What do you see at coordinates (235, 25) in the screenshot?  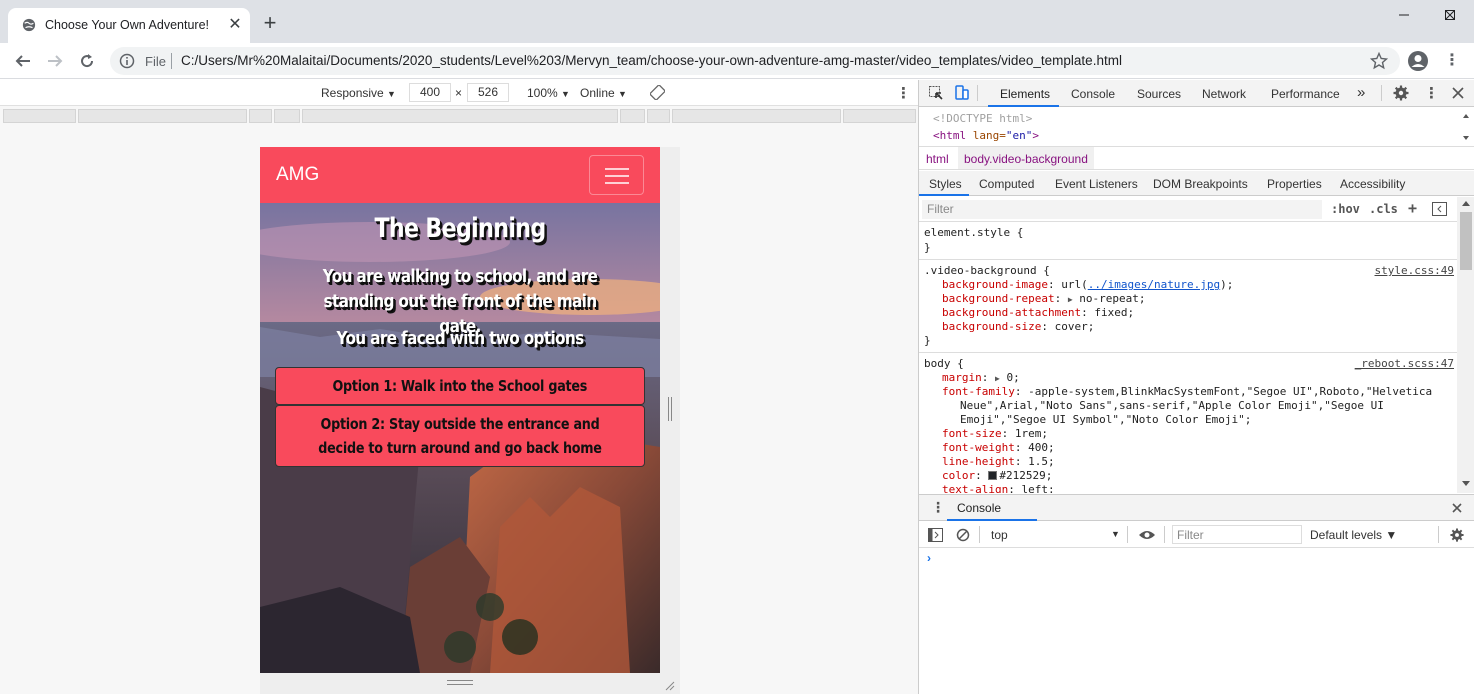 I see `close-tab-icon: ✕` at bounding box center [235, 25].